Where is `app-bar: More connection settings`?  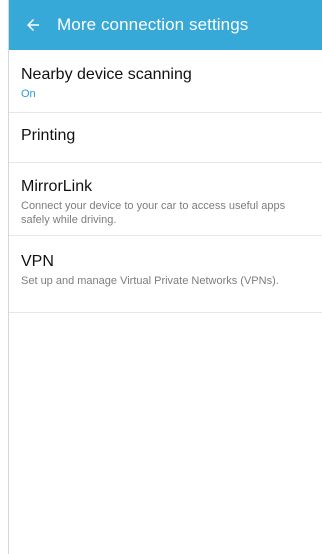 app-bar: More connection settings is located at coordinates (165, 25).